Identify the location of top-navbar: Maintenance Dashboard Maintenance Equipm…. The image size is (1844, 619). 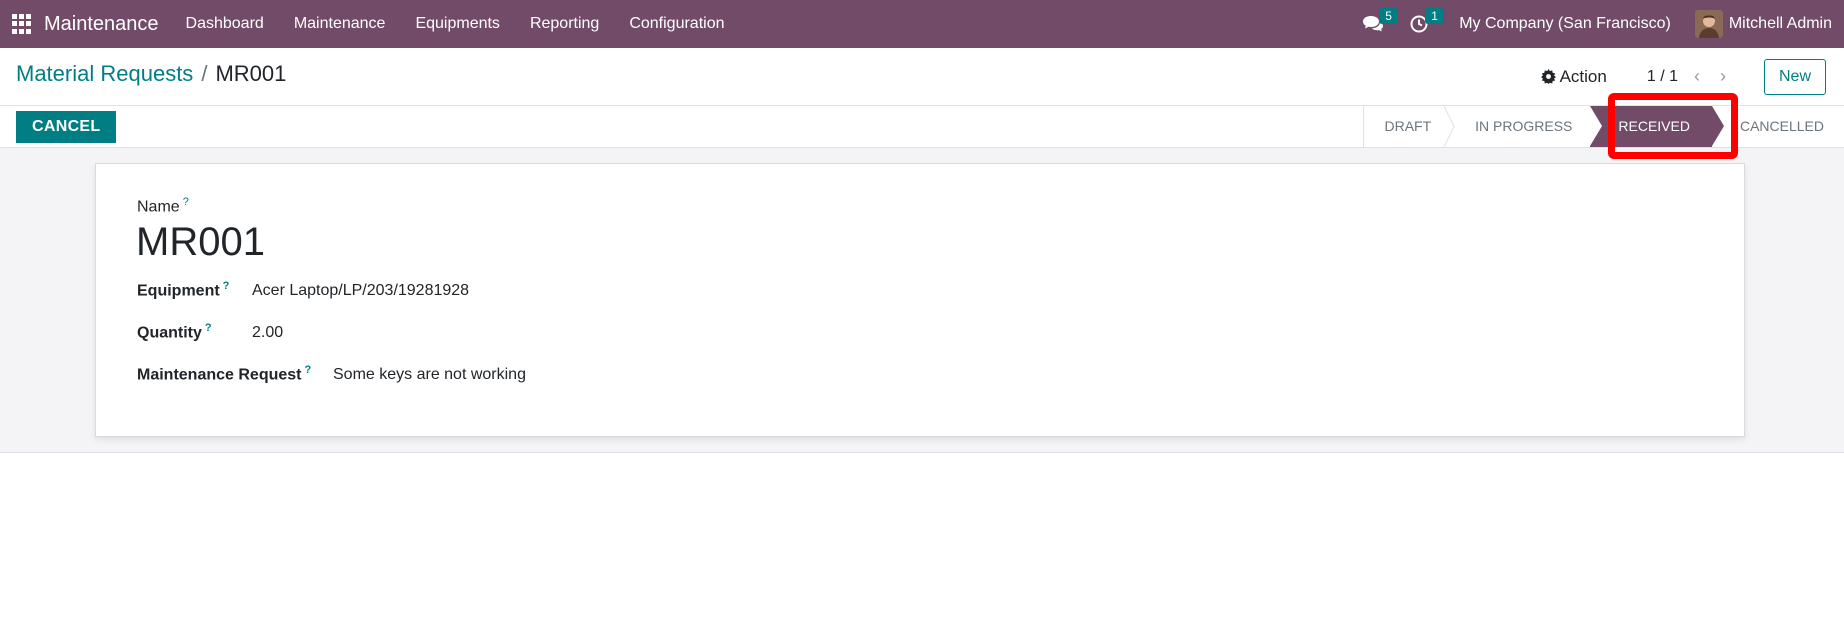
(922, 24).